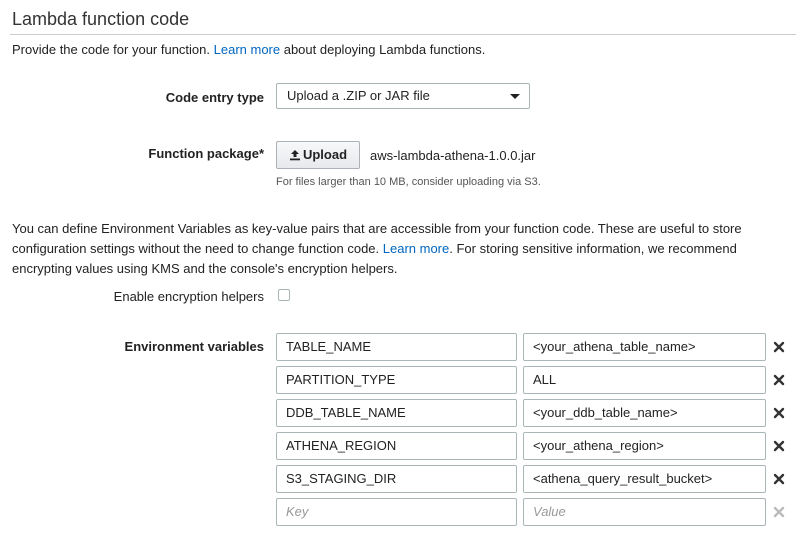 The height and width of the screenshot is (536, 800). I want to click on env-key-input: DDB_TABLE_NAME, so click(396, 413).